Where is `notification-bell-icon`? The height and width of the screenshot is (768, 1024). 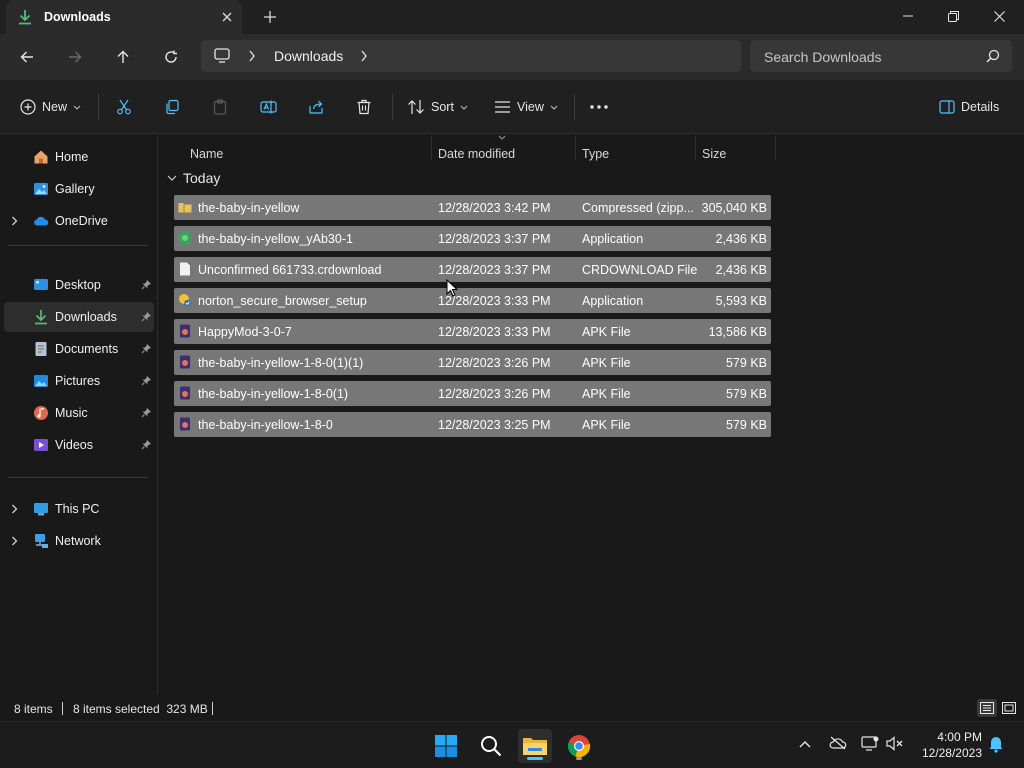 notification-bell-icon is located at coordinates (996, 744).